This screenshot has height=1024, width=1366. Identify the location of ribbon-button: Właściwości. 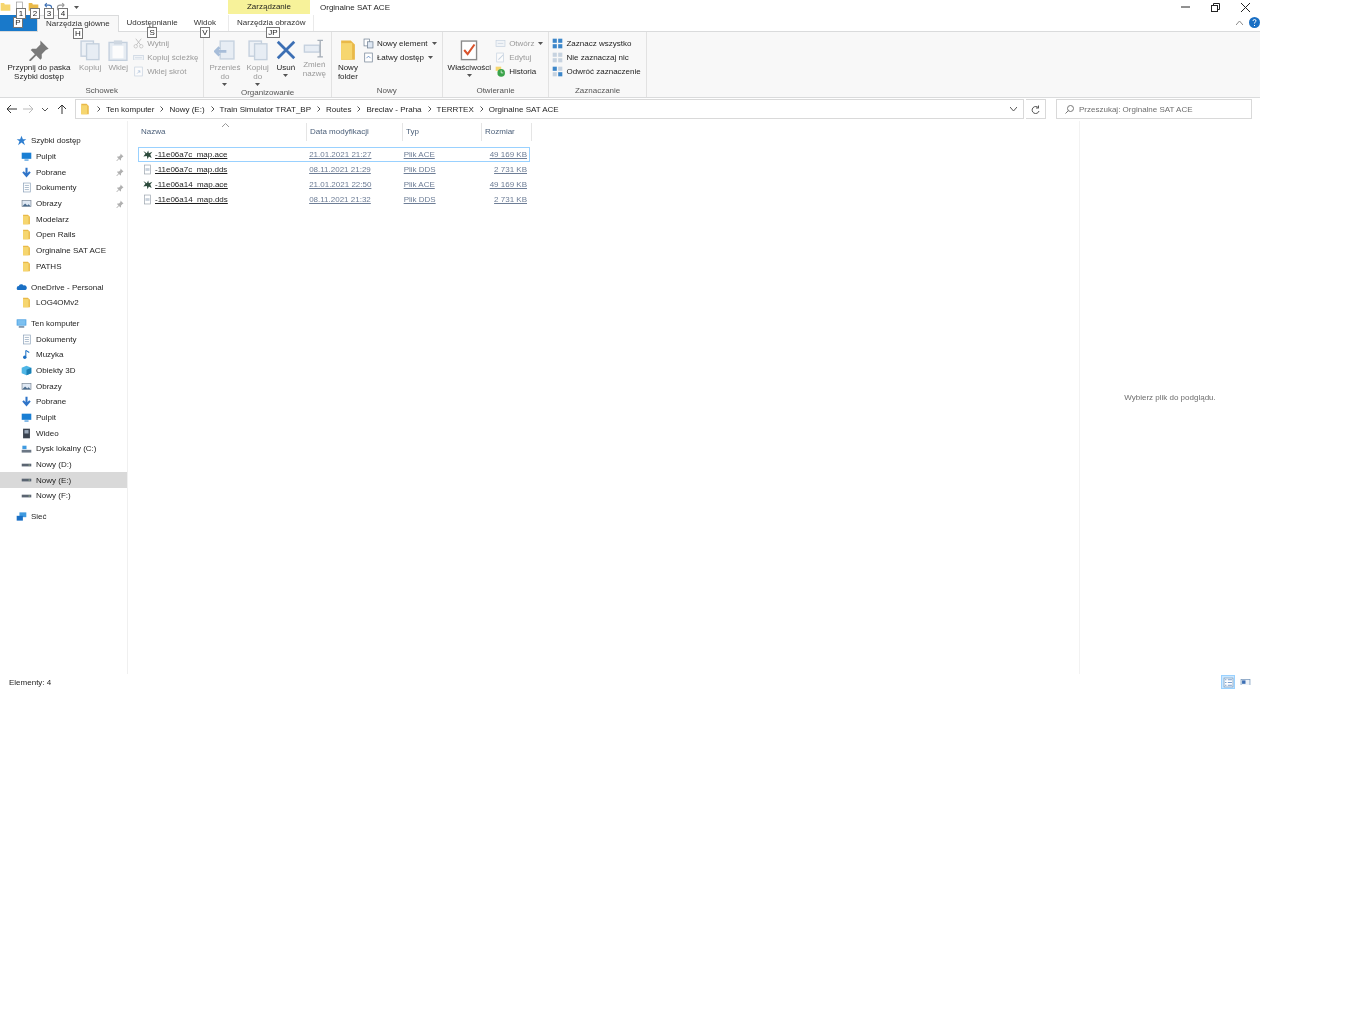
(469, 58).